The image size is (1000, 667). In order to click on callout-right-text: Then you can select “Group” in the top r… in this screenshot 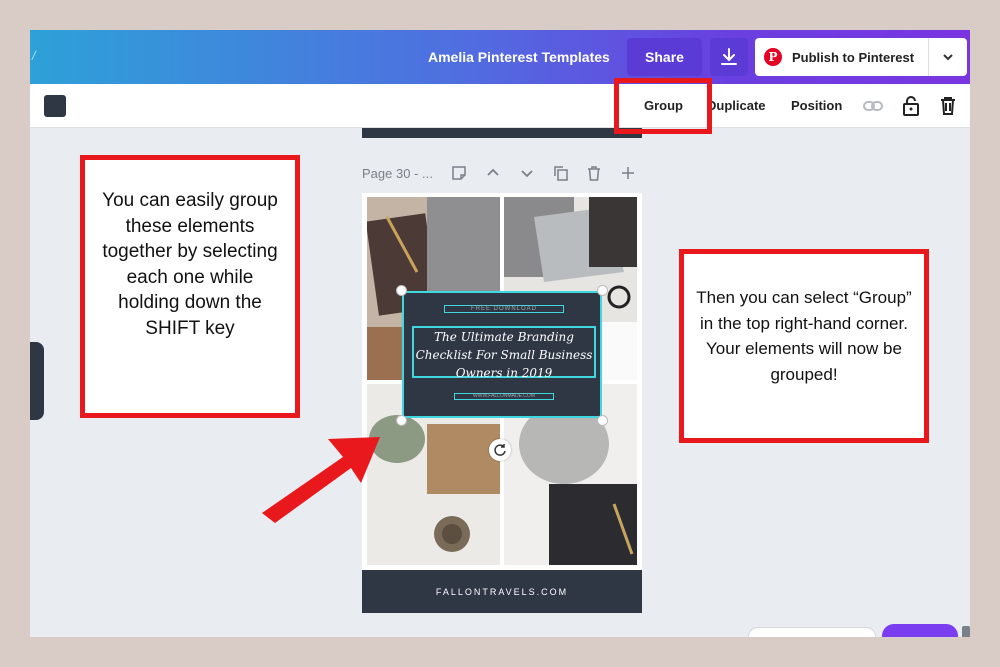, I will do `click(804, 336)`.